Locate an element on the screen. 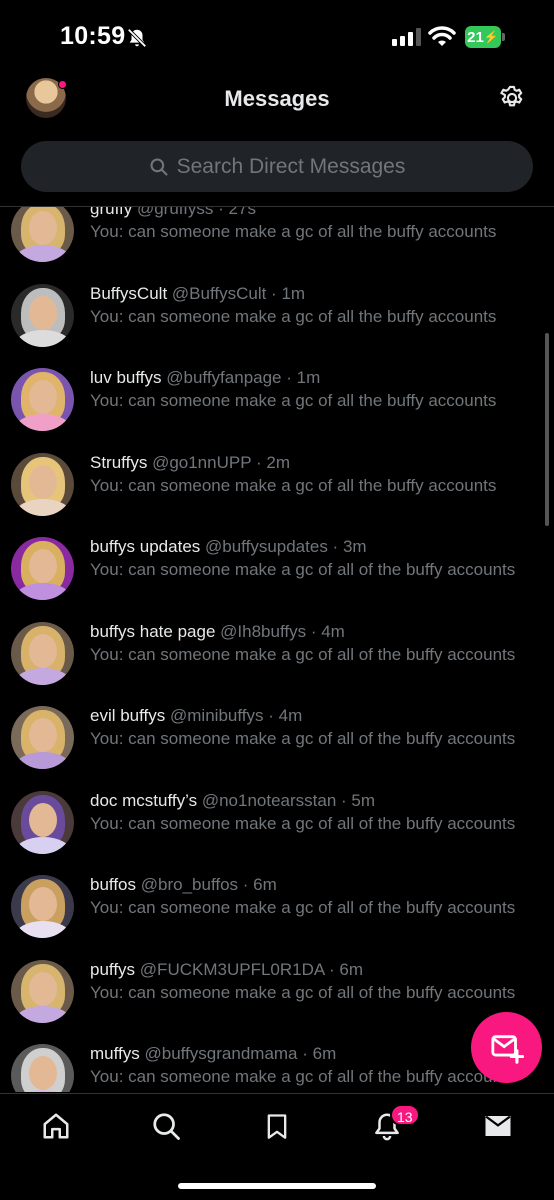 The image size is (554, 1200). display-name: evil buffys is located at coordinates (128, 715).